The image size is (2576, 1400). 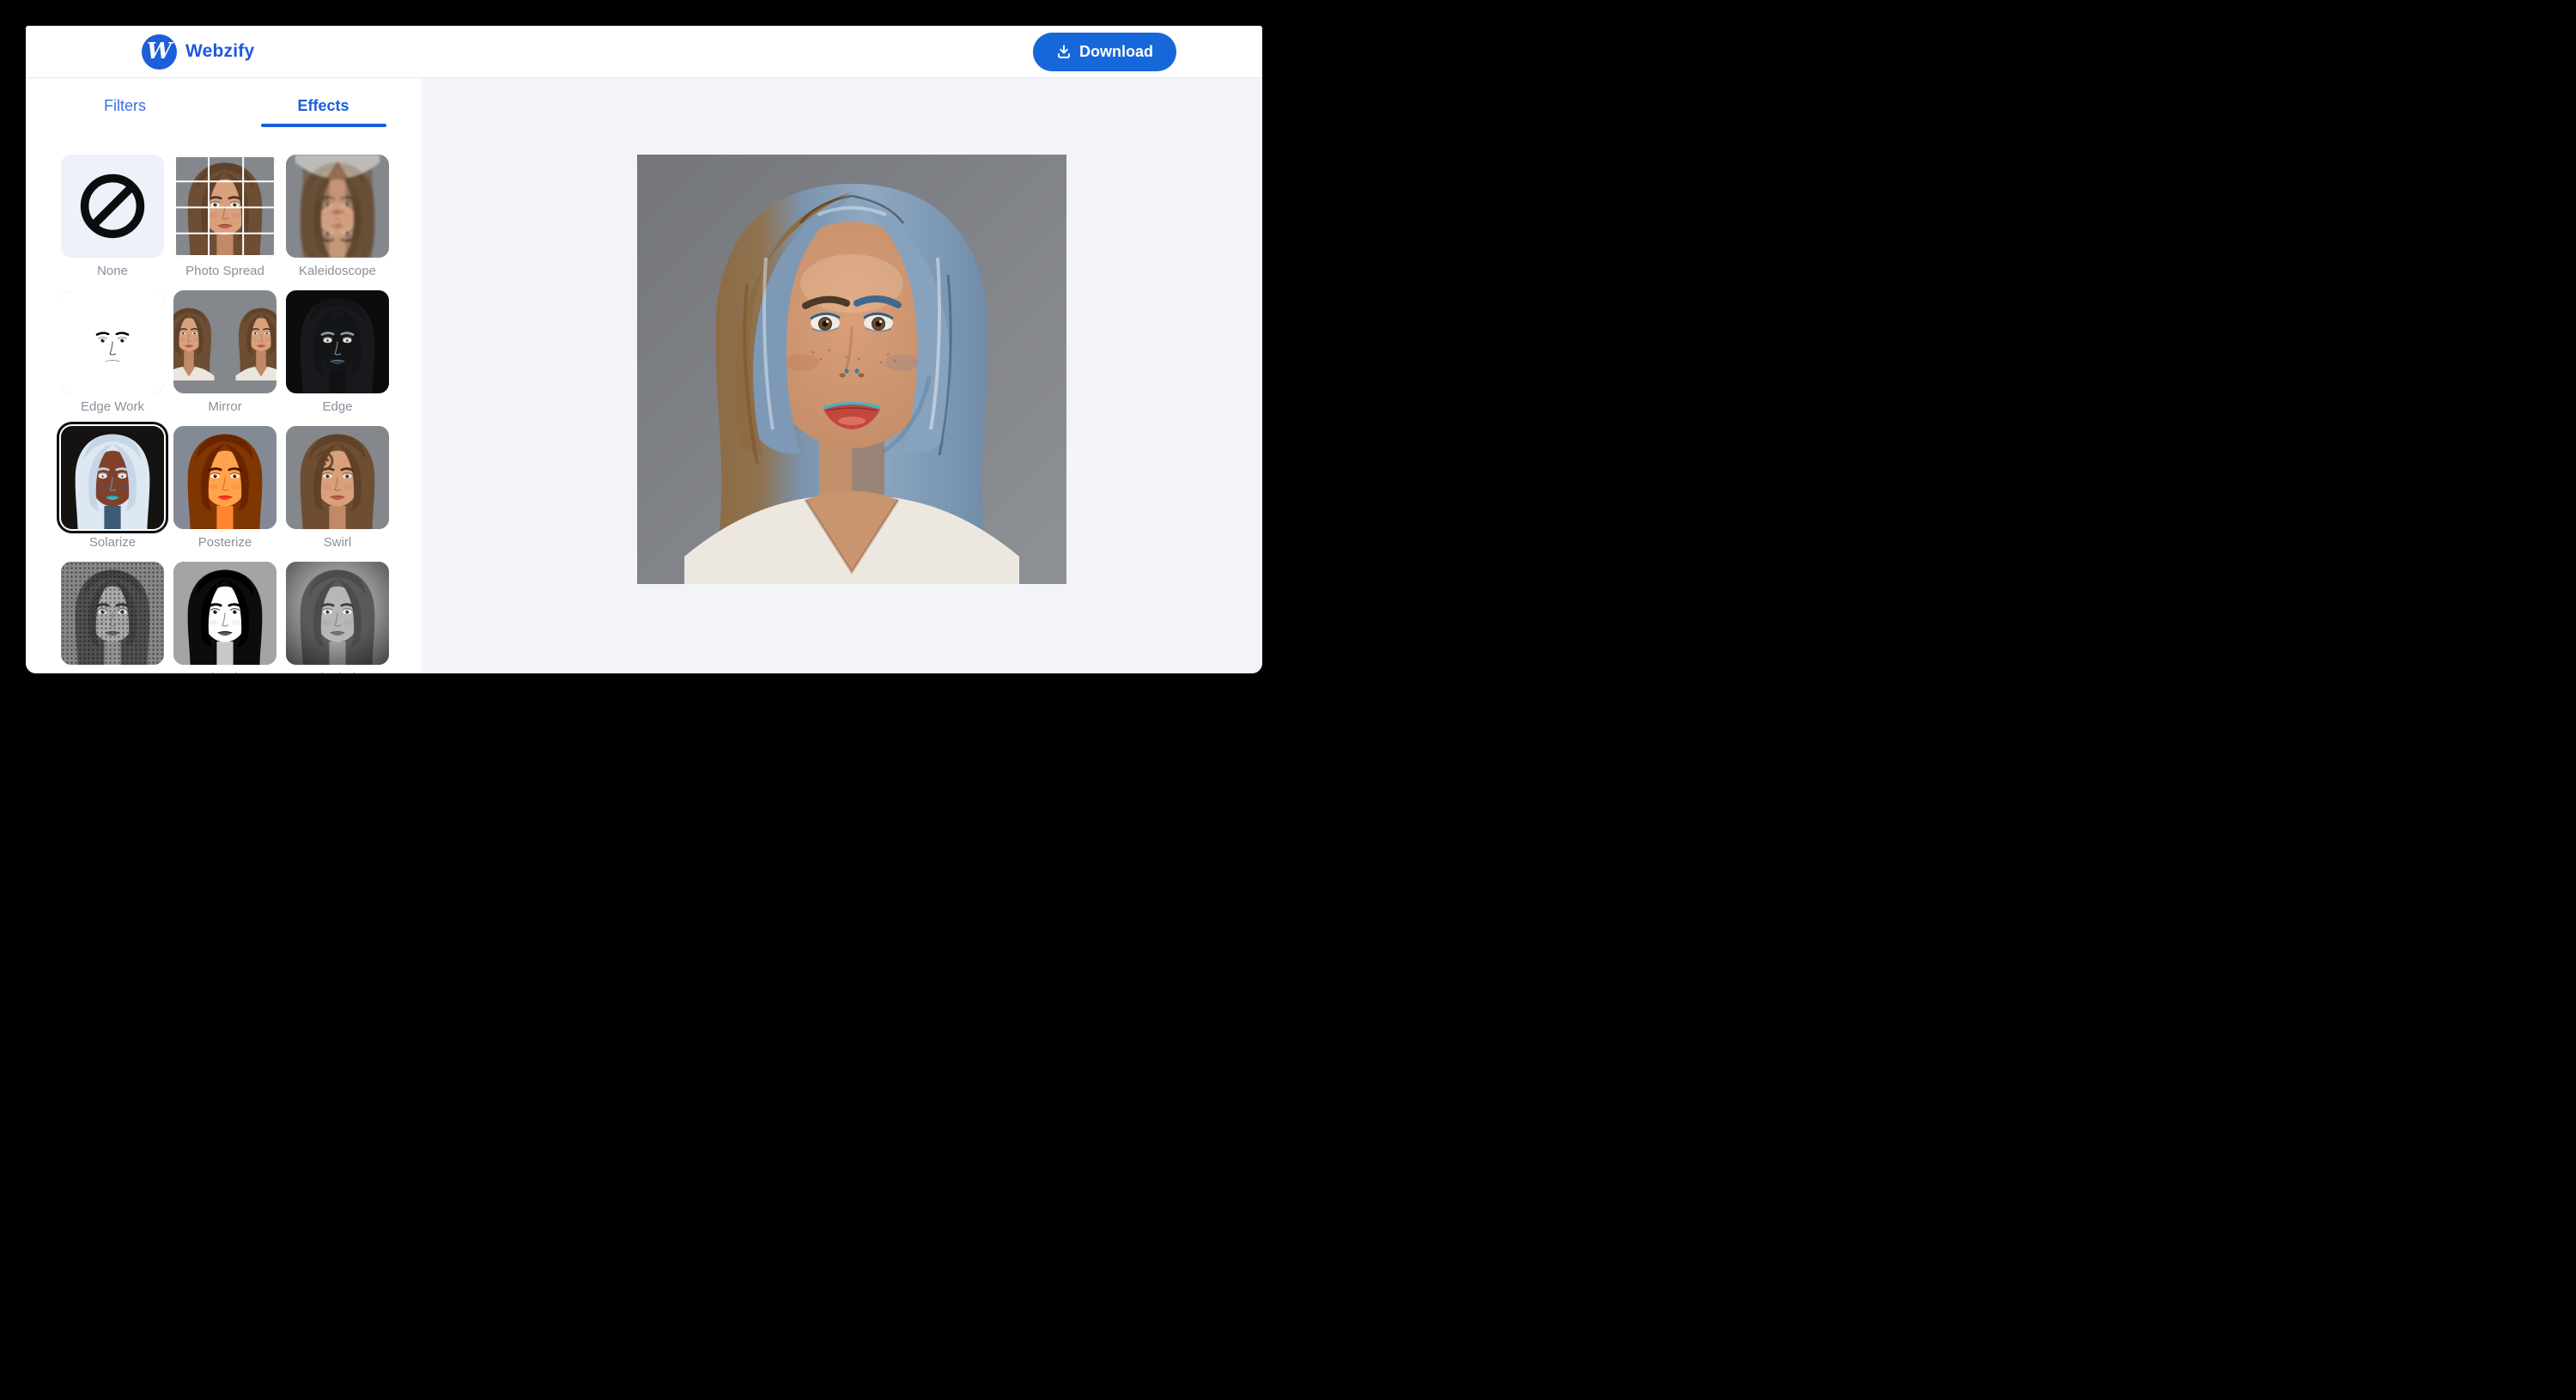 I want to click on effect-cell-pinehole: Pinehole, so click(x=337, y=618).